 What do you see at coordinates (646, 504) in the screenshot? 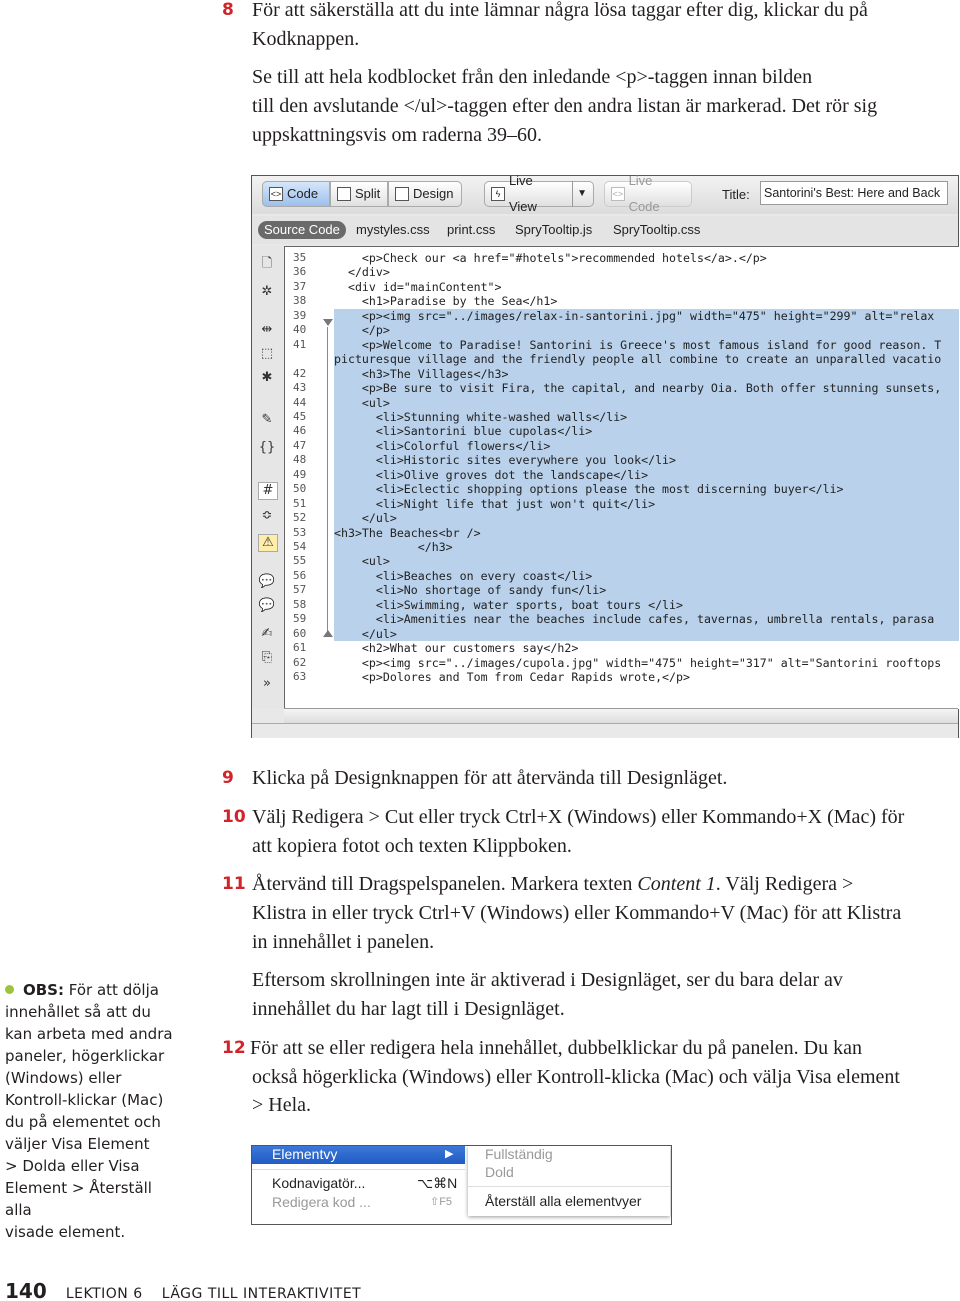
I see `code-text: <li>Night life that just won't quit</li>` at bounding box center [646, 504].